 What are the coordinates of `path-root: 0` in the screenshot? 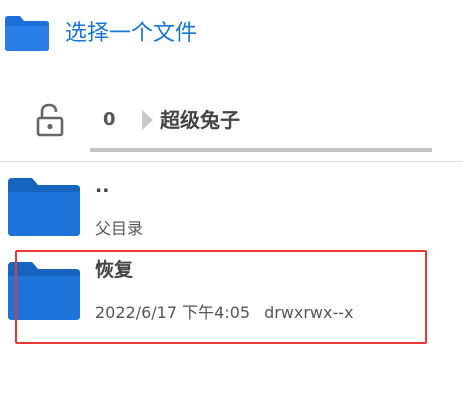 It's located at (109, 120).